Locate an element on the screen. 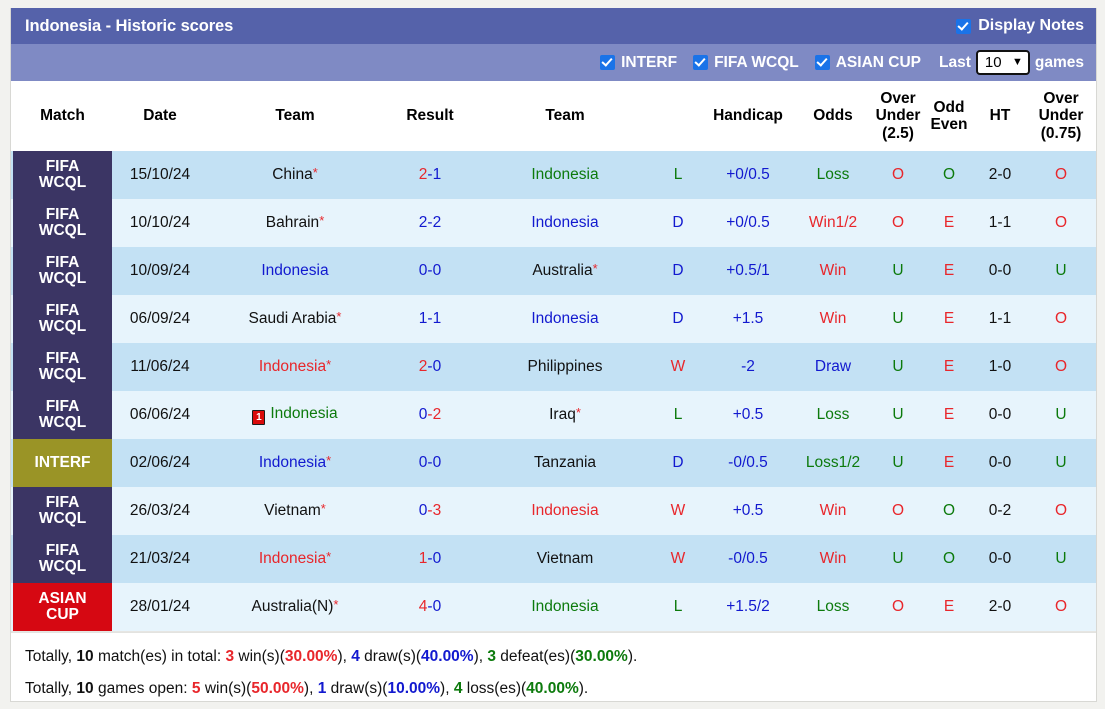  filter-asian-cup: ASIAN CUP is located at coordinates (867, 63).